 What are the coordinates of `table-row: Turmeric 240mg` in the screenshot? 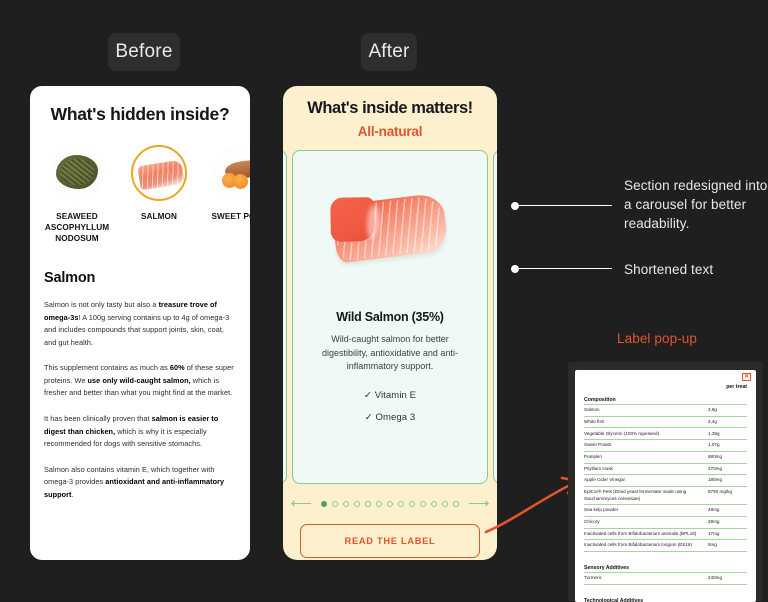 It's located at (665, 578).